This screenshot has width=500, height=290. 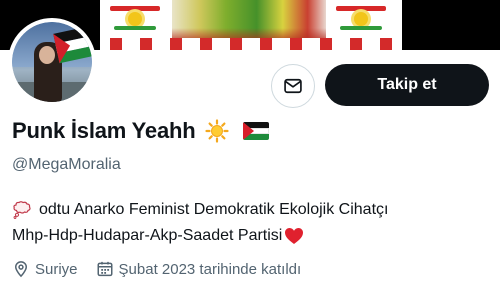 I want to click on banner-artwork, so click(x=249, y=19).